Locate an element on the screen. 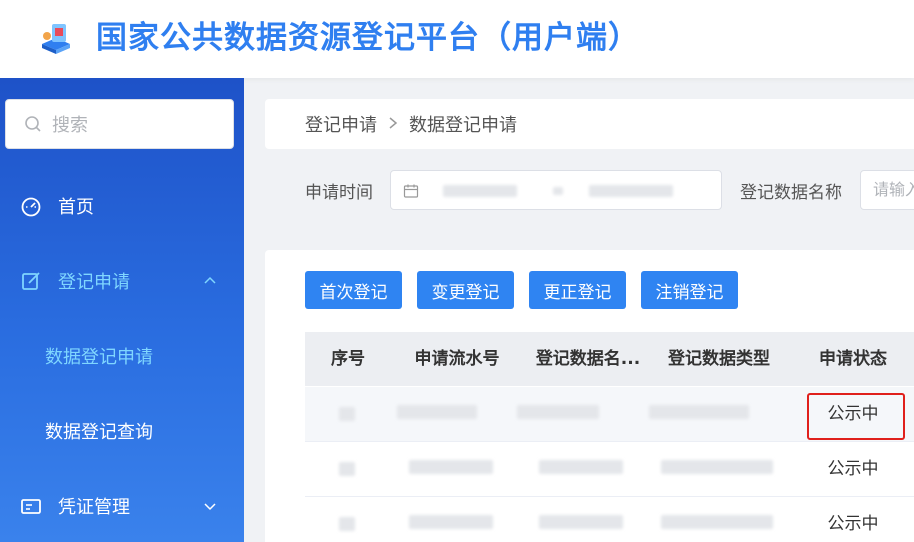  sidebar-subitem-data-register-apply: 数据登记申请 is located at coordinates (122, 356).